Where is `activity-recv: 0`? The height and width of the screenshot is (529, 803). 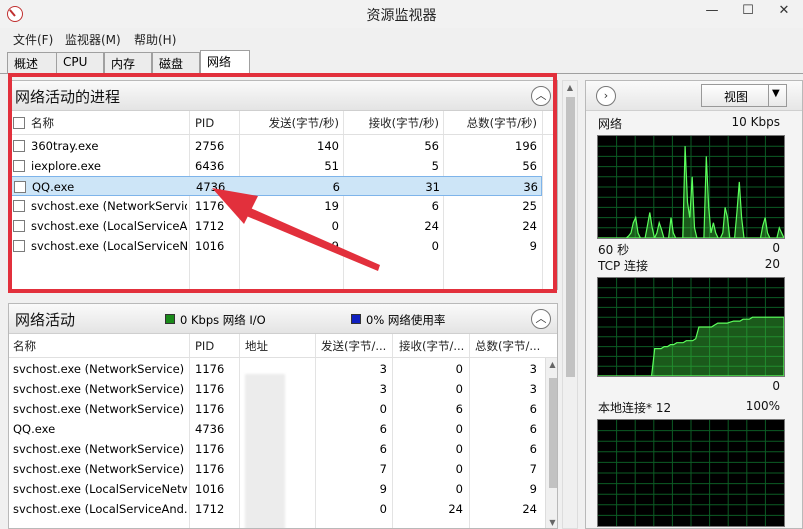 activity-recv: 0 is located at coordinates (459, 369).